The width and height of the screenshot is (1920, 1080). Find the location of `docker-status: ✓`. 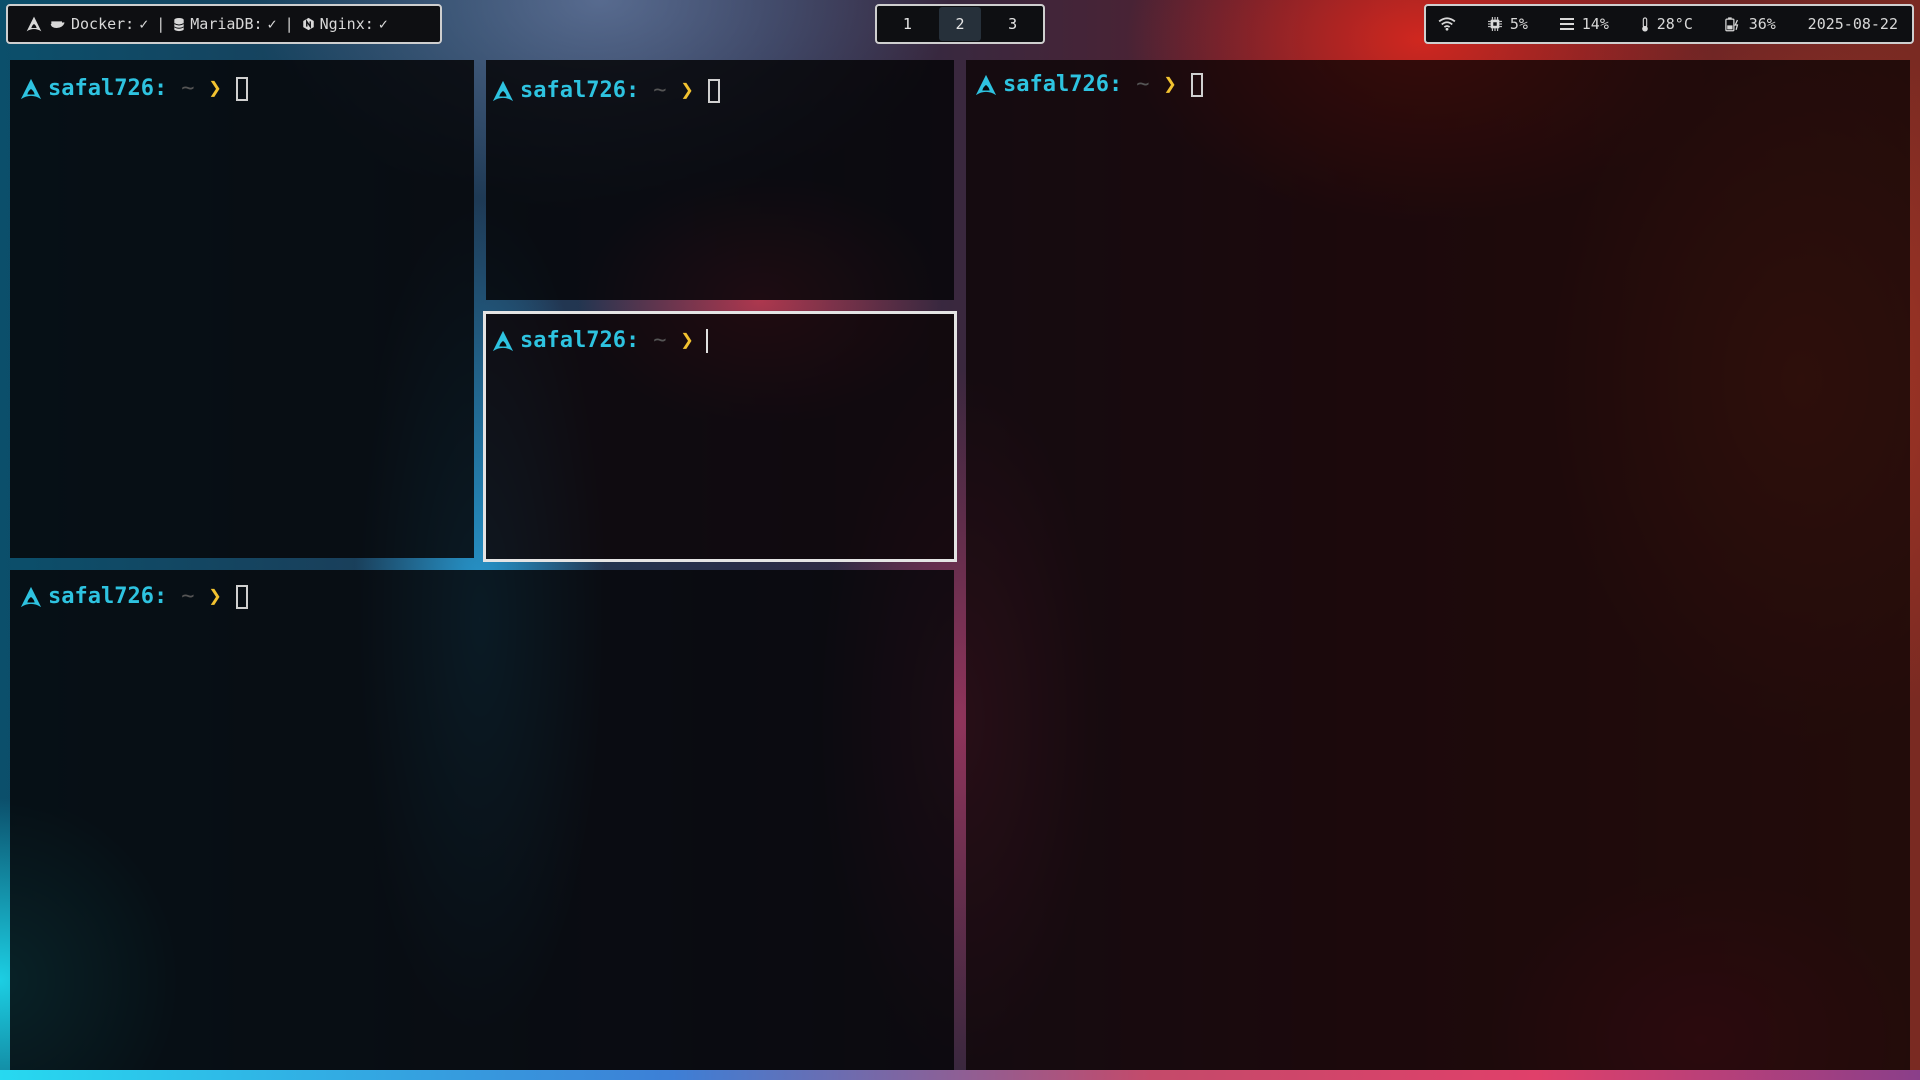

docker-status: ✓ is located at coordinates (144, 24).